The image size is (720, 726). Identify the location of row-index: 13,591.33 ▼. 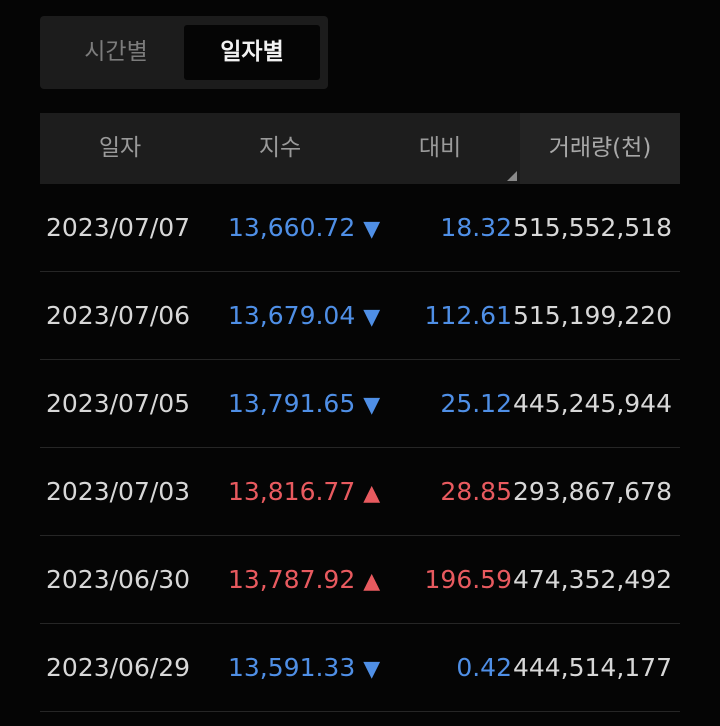
(304, 667).